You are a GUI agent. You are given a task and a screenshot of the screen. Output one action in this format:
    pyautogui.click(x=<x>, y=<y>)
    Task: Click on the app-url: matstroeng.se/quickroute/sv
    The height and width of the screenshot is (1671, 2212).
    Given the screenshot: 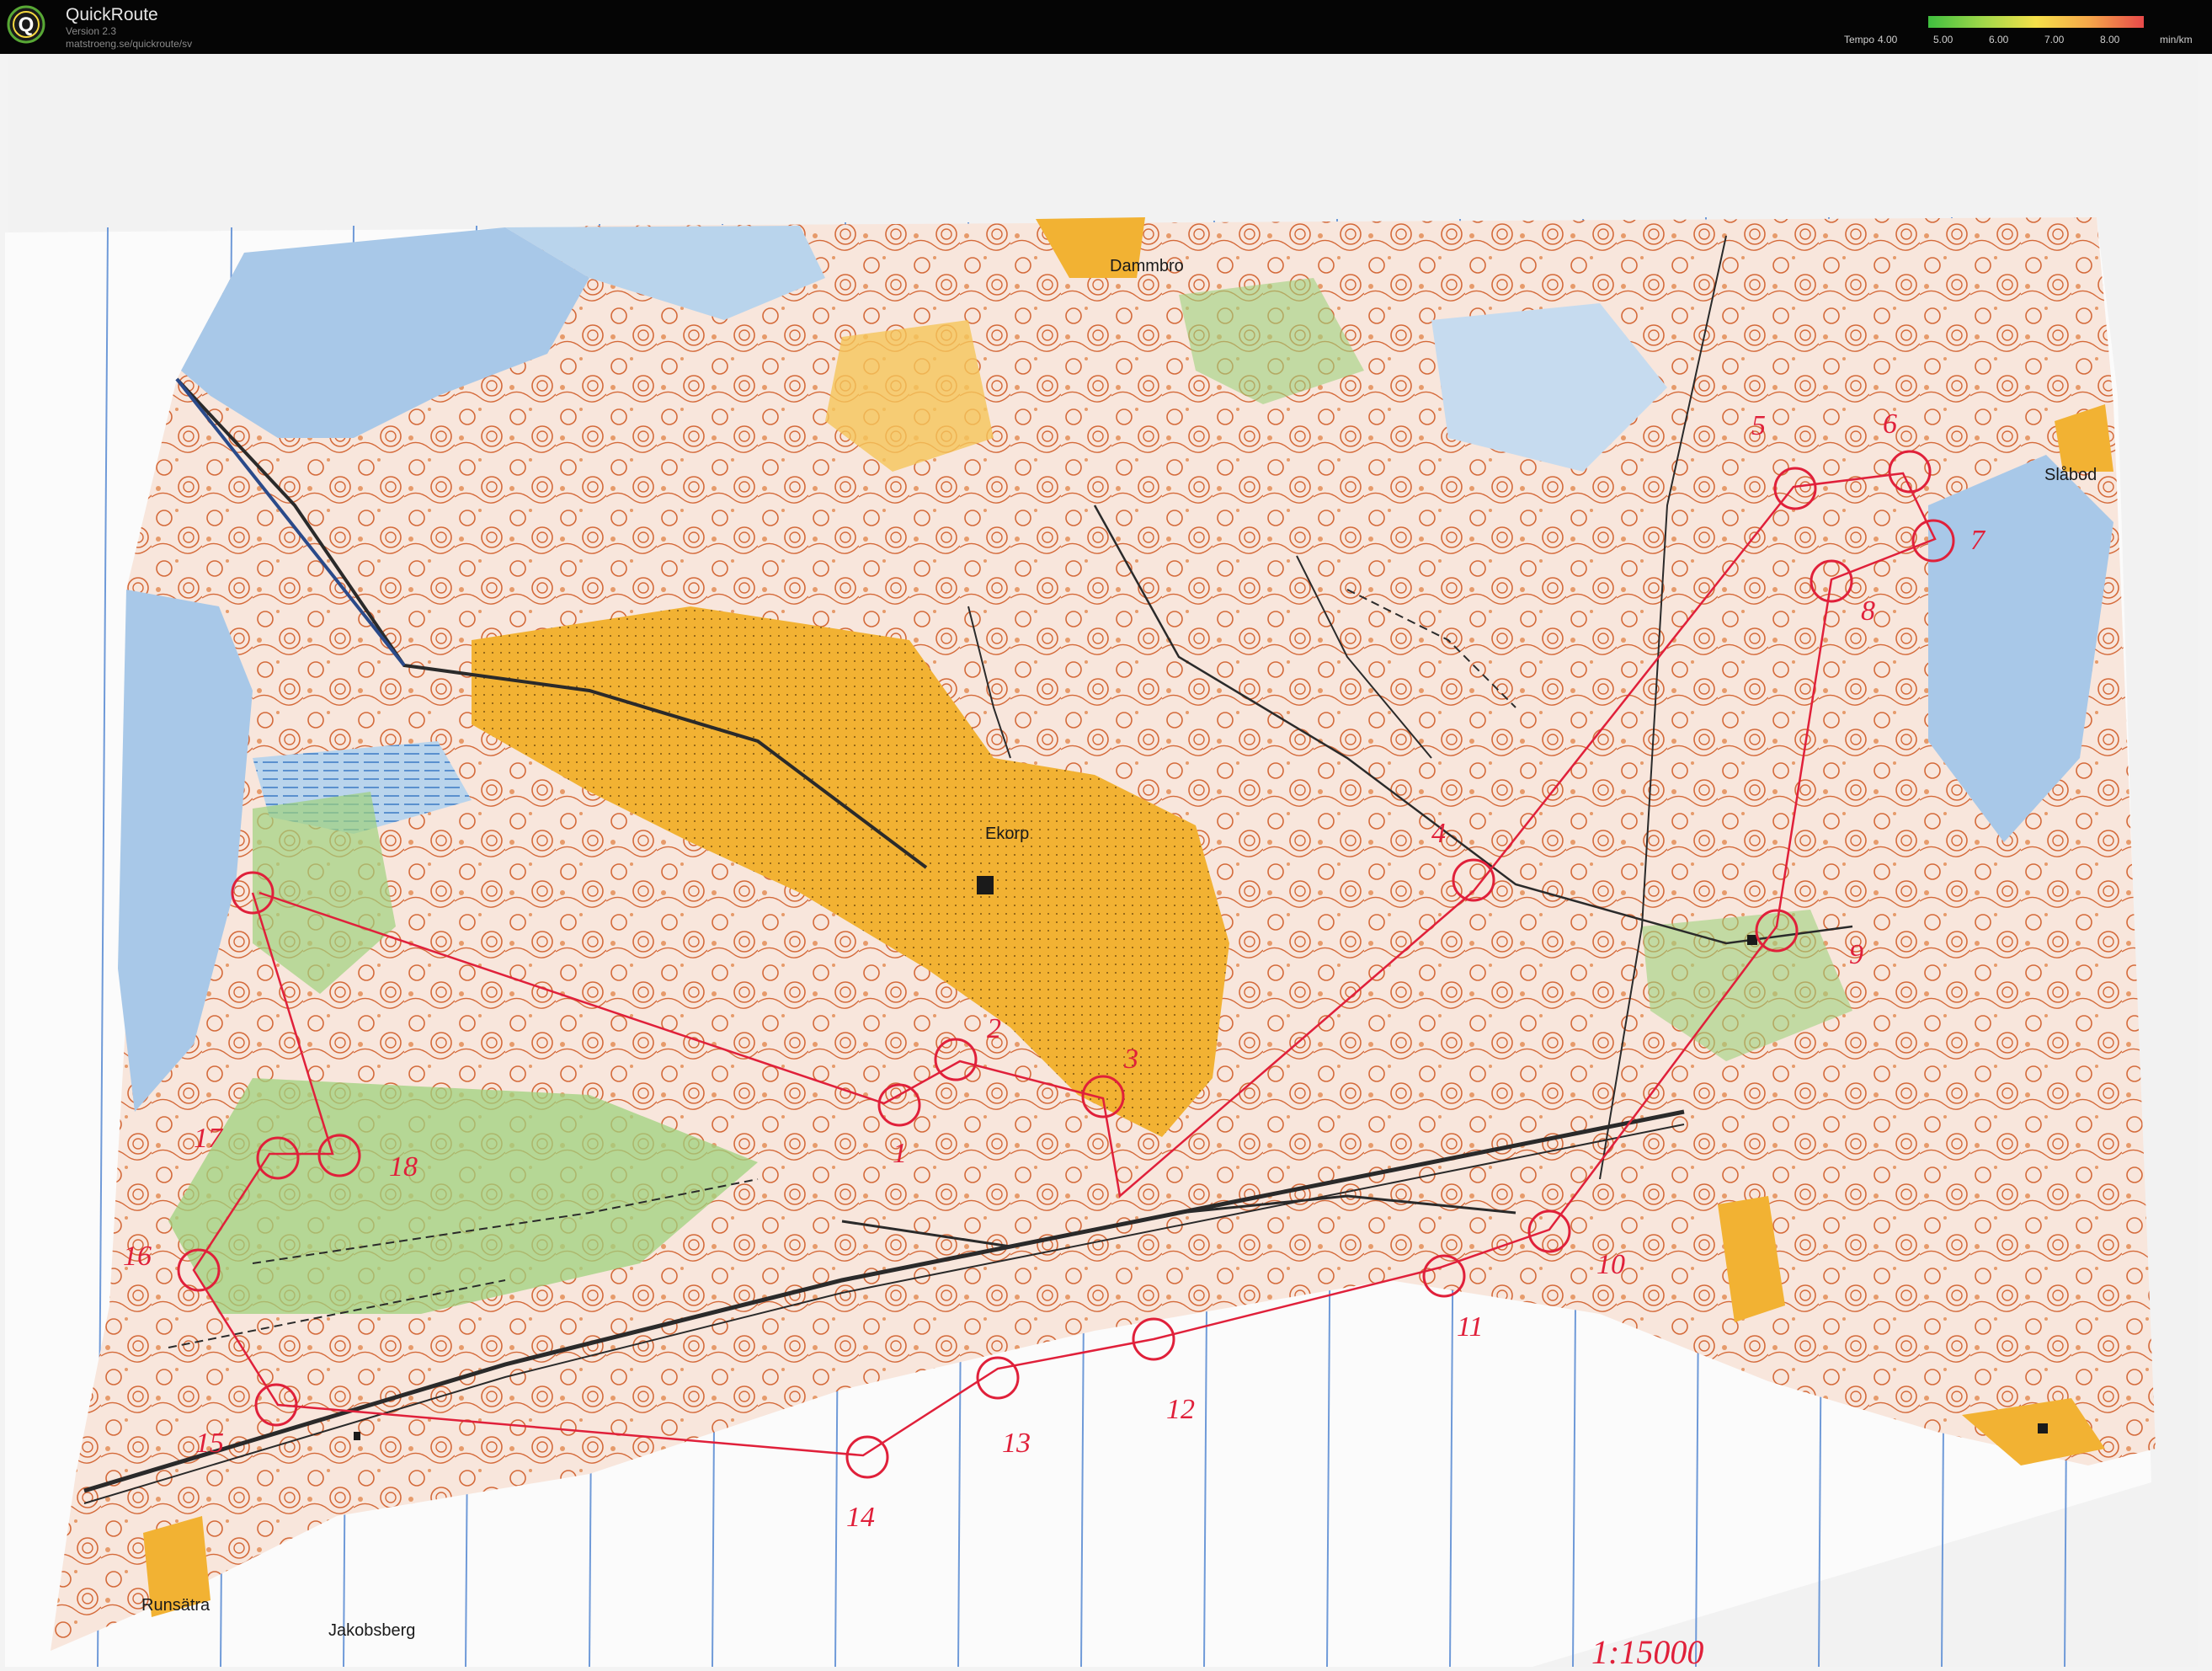 What is the action you would take?
    pyautogui.click(x=129, y=44)
    